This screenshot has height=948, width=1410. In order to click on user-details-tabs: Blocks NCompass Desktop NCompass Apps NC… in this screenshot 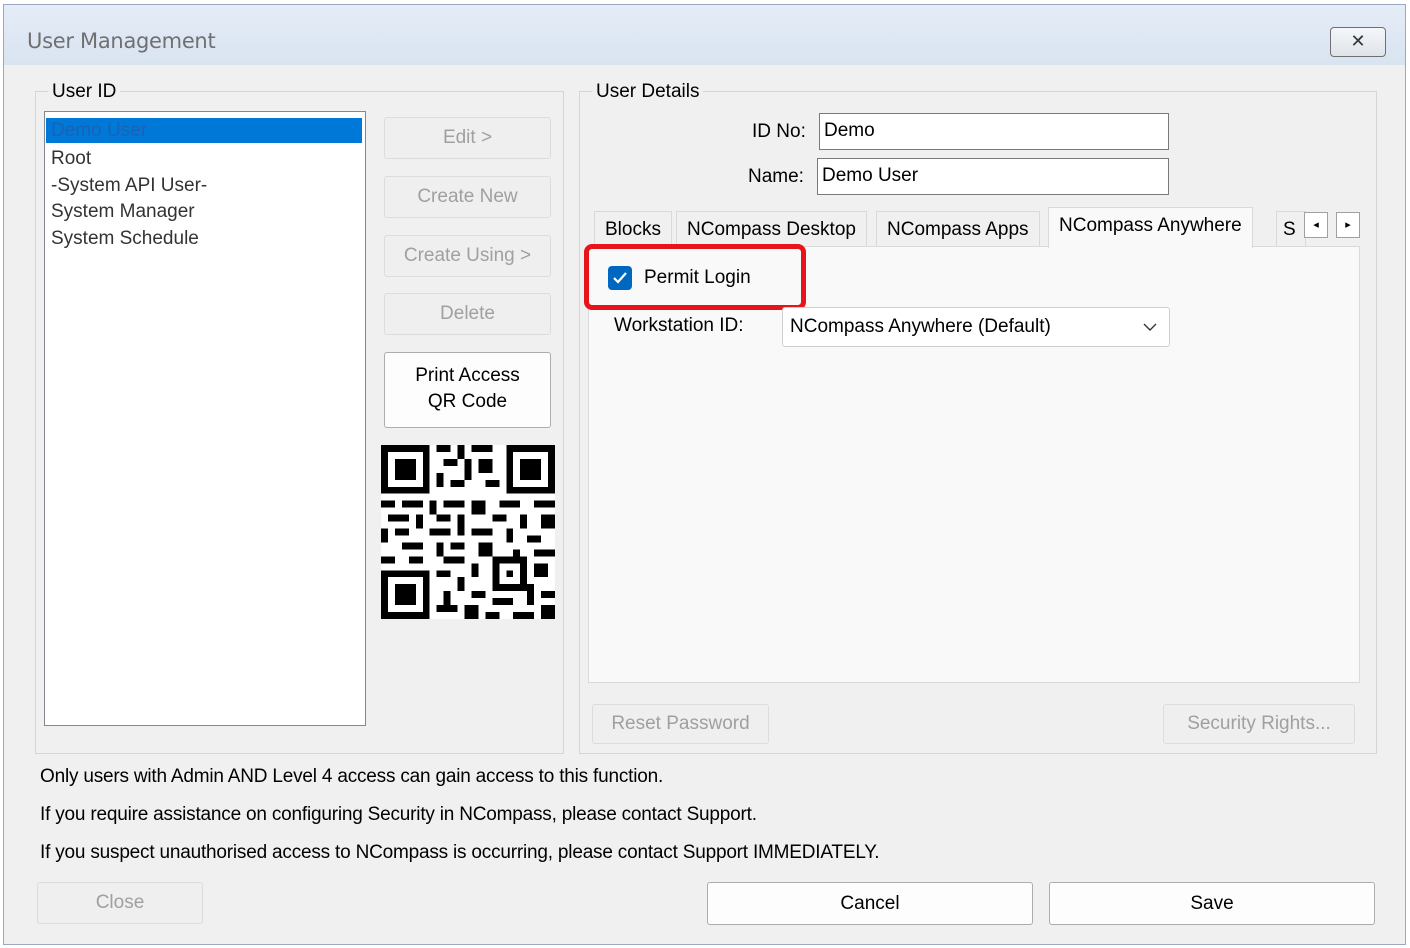, I will do `click(974, 227)`.